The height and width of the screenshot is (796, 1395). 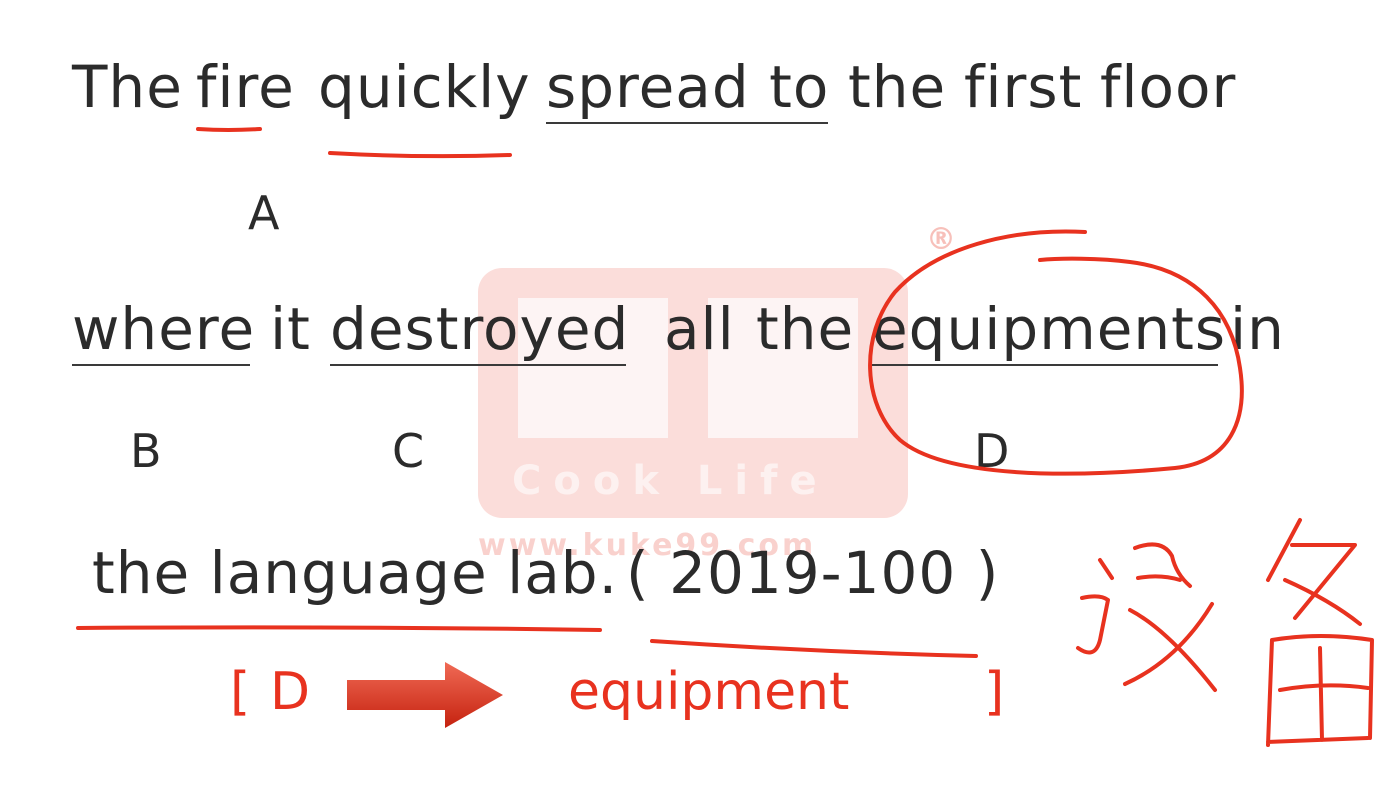 I want to click on word-the-3: the, so click(x=805, y=329).